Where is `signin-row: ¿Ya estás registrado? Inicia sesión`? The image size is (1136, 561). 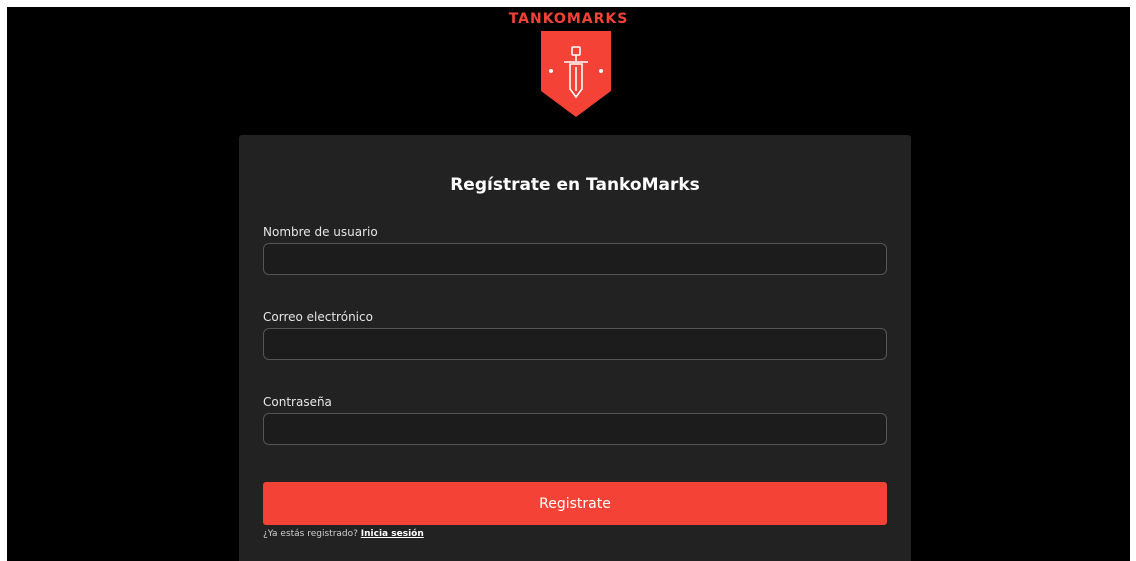 signin-row: ¿Ya estás registrado? Inicia sesión is located at coordinates (343, 534).